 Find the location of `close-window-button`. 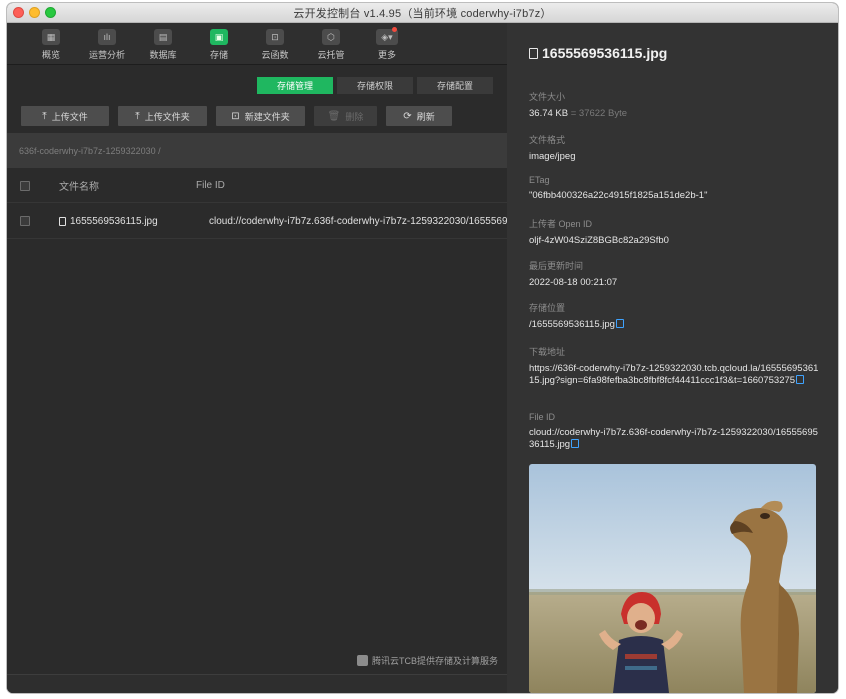

close-window-button is located at coordinates (18, 12).